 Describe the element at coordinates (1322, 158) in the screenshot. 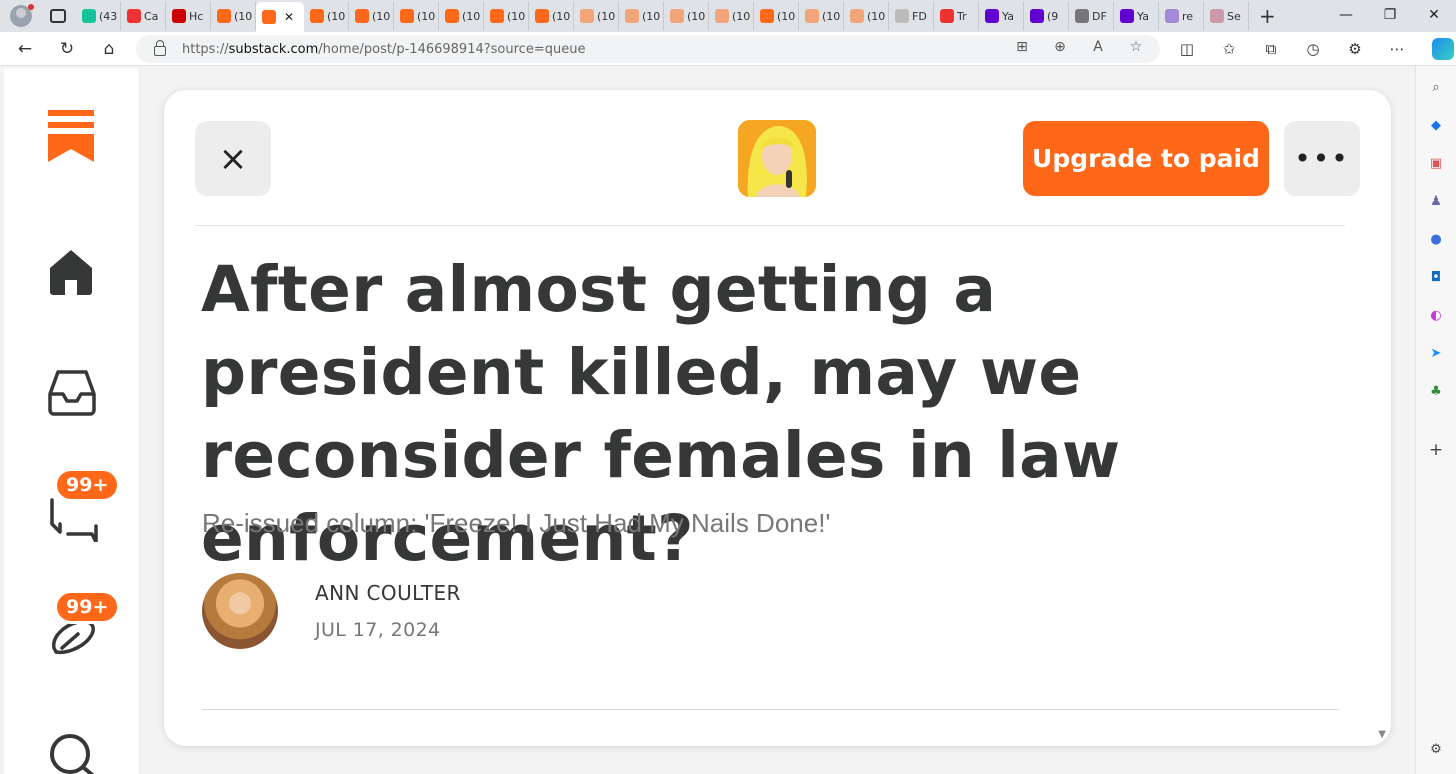

I see `more-options-button: •••` at that location.